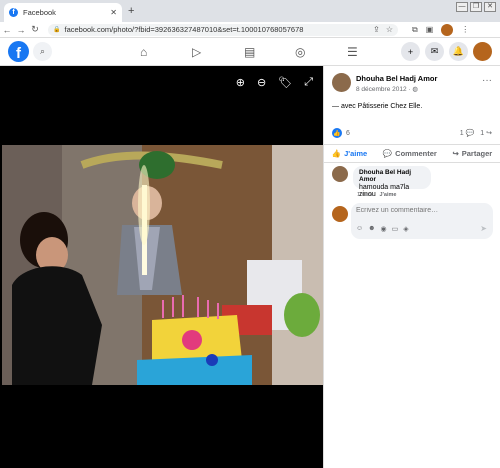 Image resolution: width=500 pixels, height=468 pixels. Describe the element at coordinates (371, 229) in the screenshot. I see `emoji-icon: ☻` at that location.